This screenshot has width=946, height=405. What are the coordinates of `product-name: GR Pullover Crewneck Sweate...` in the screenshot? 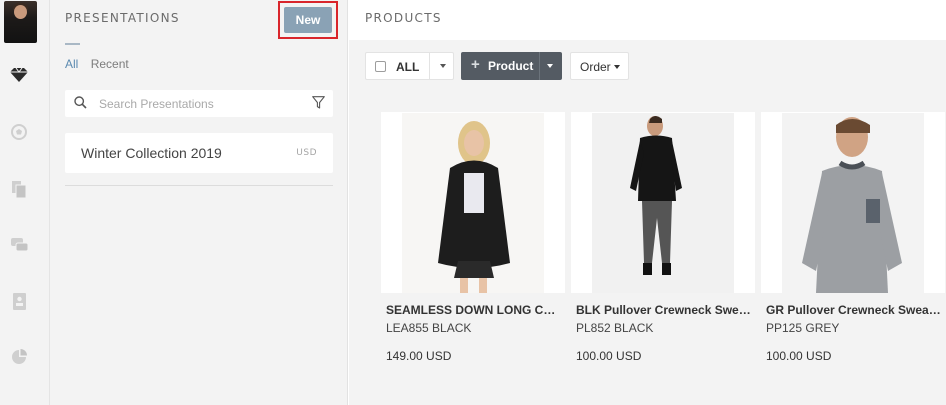 It's located at (853, 310).